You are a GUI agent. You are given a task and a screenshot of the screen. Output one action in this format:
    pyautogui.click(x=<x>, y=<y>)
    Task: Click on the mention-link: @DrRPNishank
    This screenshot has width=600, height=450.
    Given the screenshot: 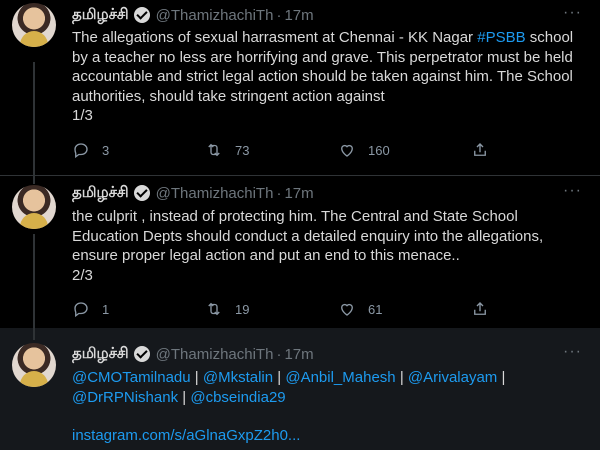 What is the action you would take?
    pyautogui.click(x=125, y=397)
    